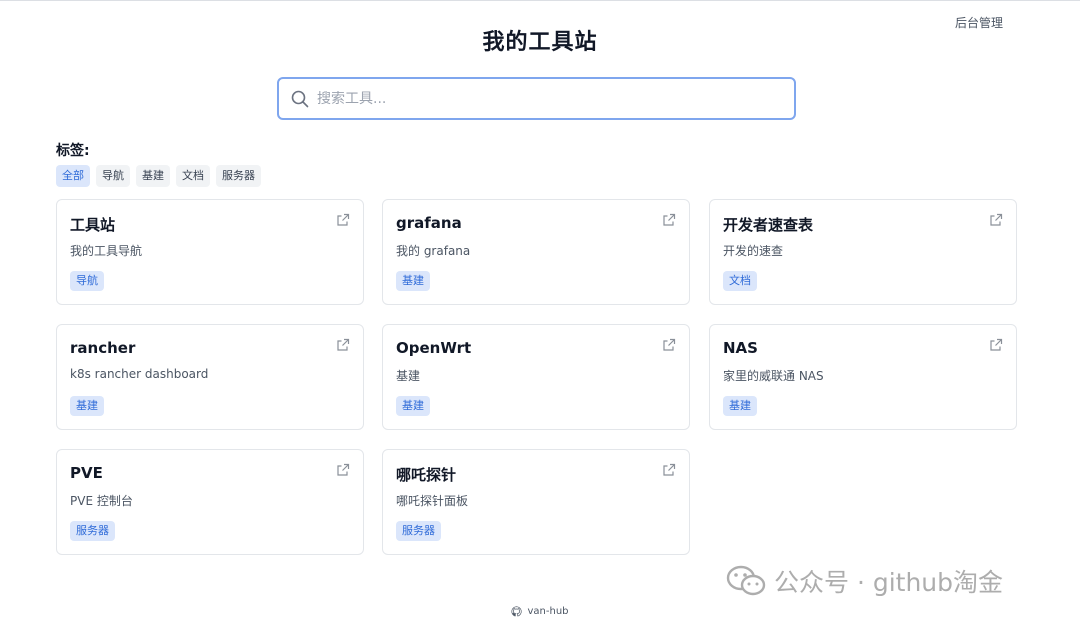  What do you see at coordinates (300, 98) in the screenshot?
I see `search-icon` at bounding box center [300, 98].